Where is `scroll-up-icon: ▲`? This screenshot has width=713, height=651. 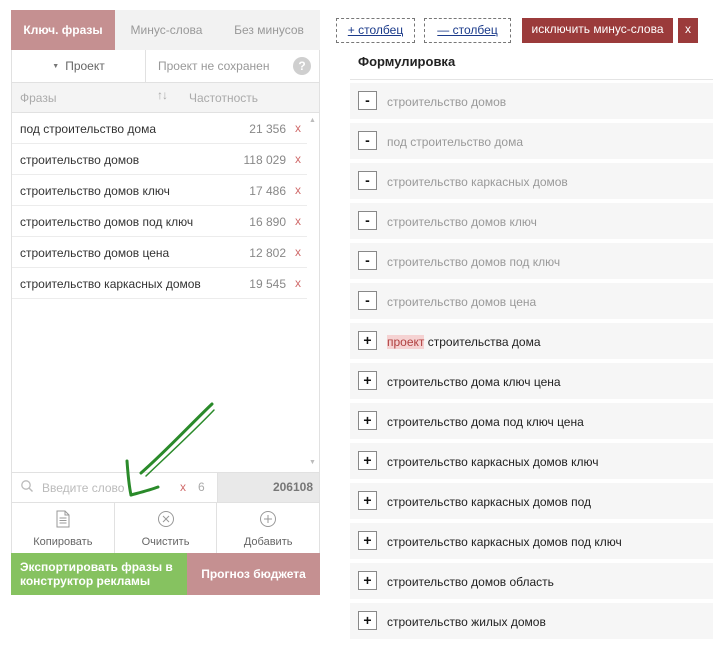
scroll-up-icon: ▲ is located at coordinates (312, 120).